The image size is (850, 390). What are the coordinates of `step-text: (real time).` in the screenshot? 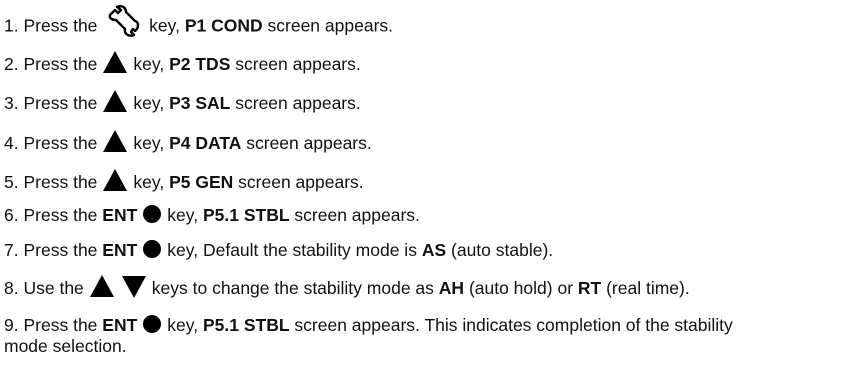 It's located at (648, 288).